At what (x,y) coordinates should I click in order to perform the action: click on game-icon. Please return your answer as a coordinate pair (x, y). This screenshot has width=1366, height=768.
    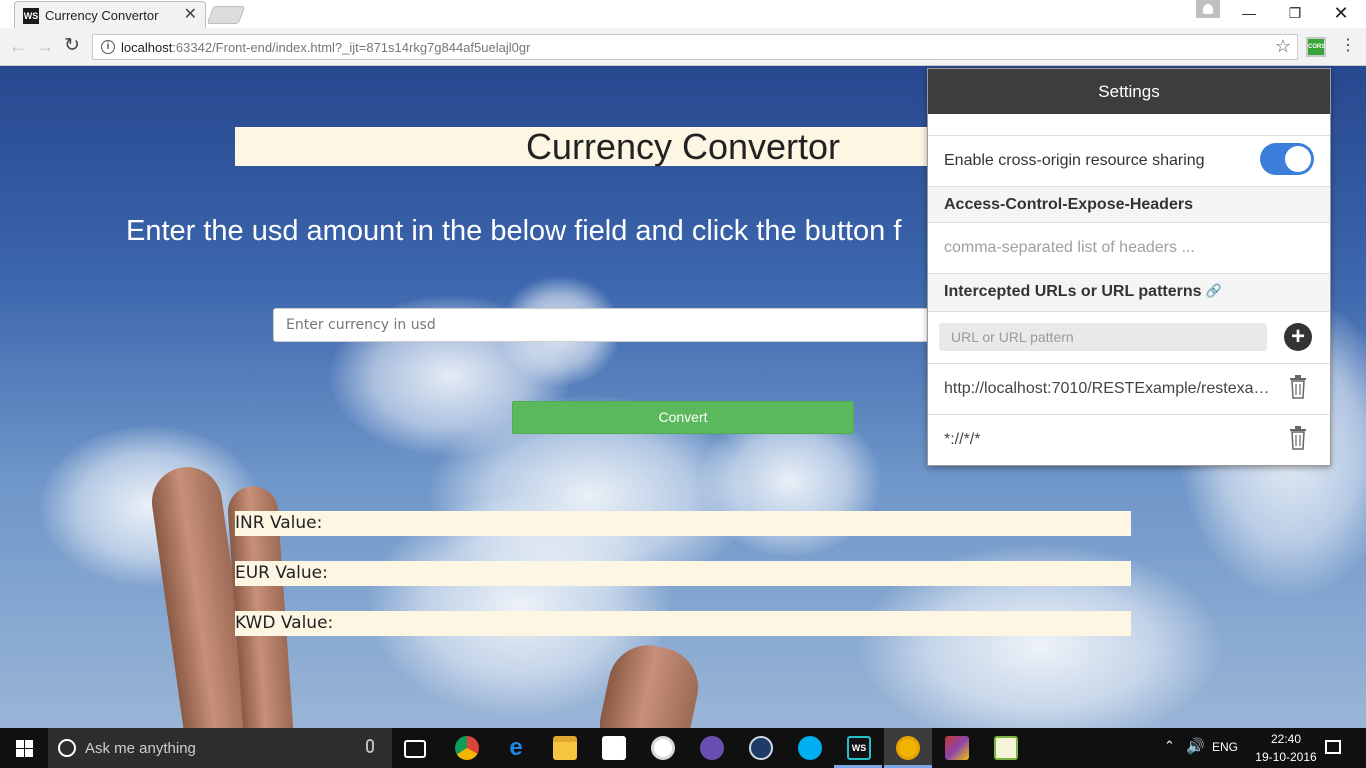
    Looking at the image, I should click on (957, 748).